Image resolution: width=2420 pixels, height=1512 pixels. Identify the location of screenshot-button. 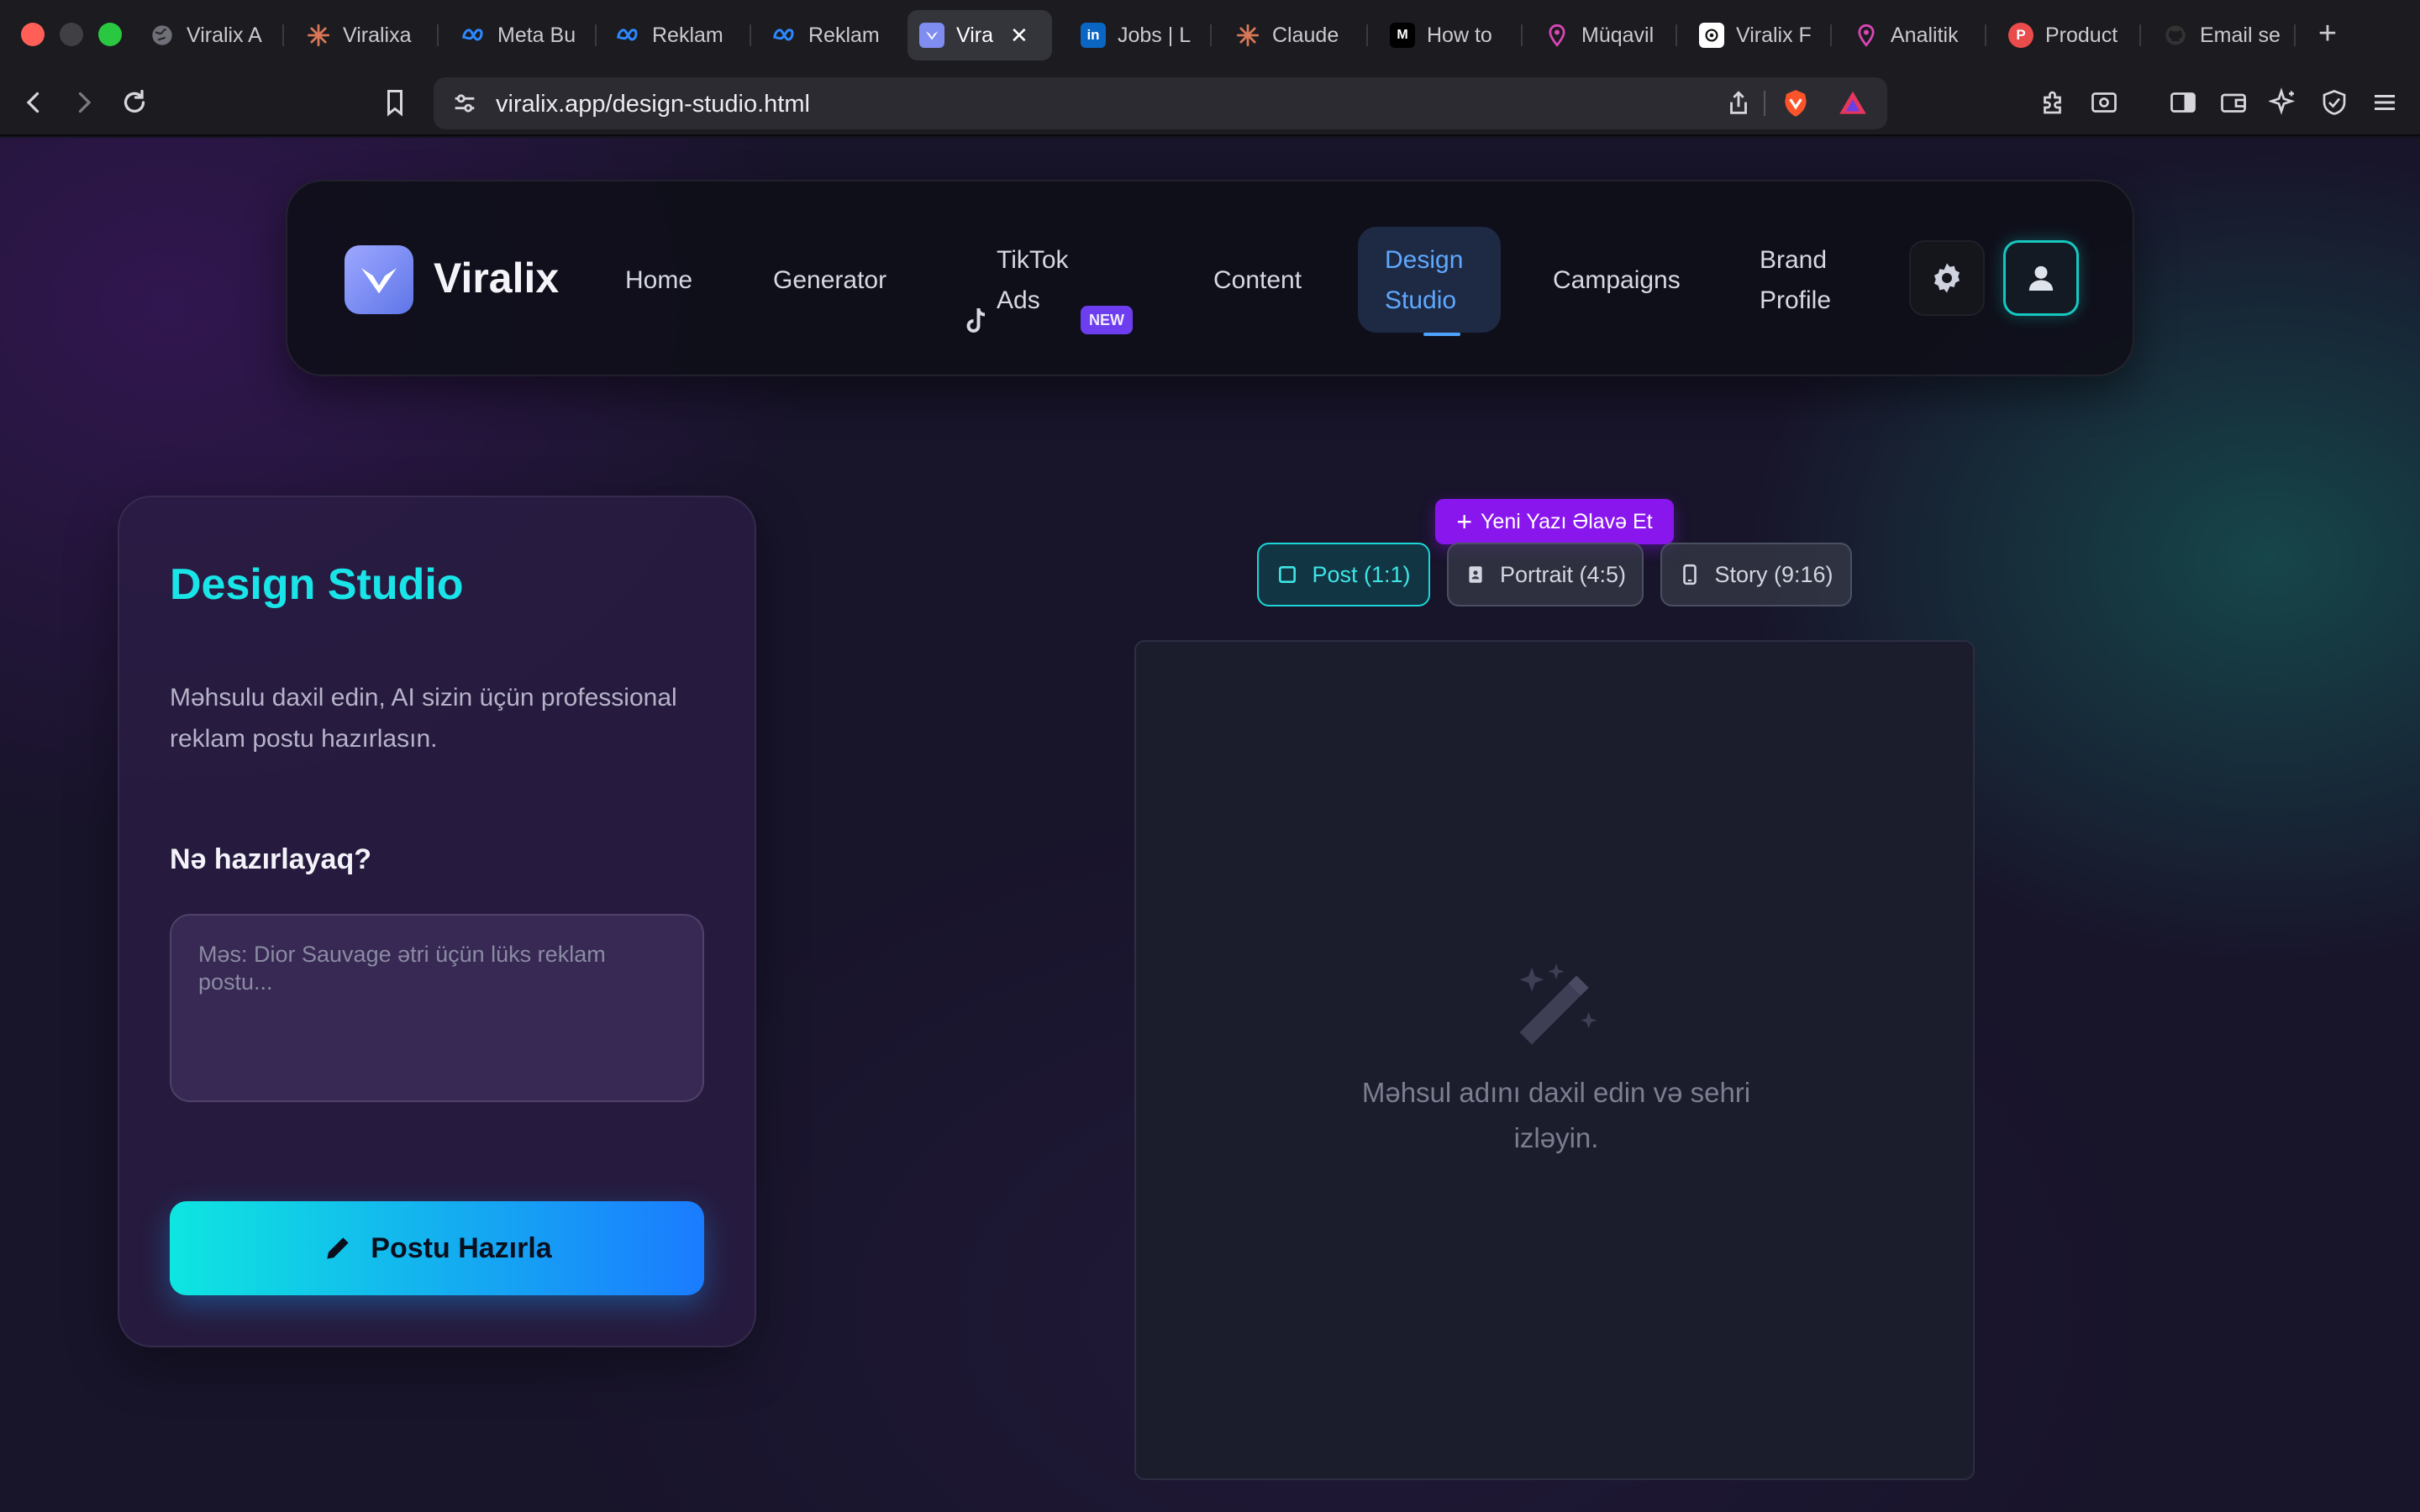
(2104, 102).